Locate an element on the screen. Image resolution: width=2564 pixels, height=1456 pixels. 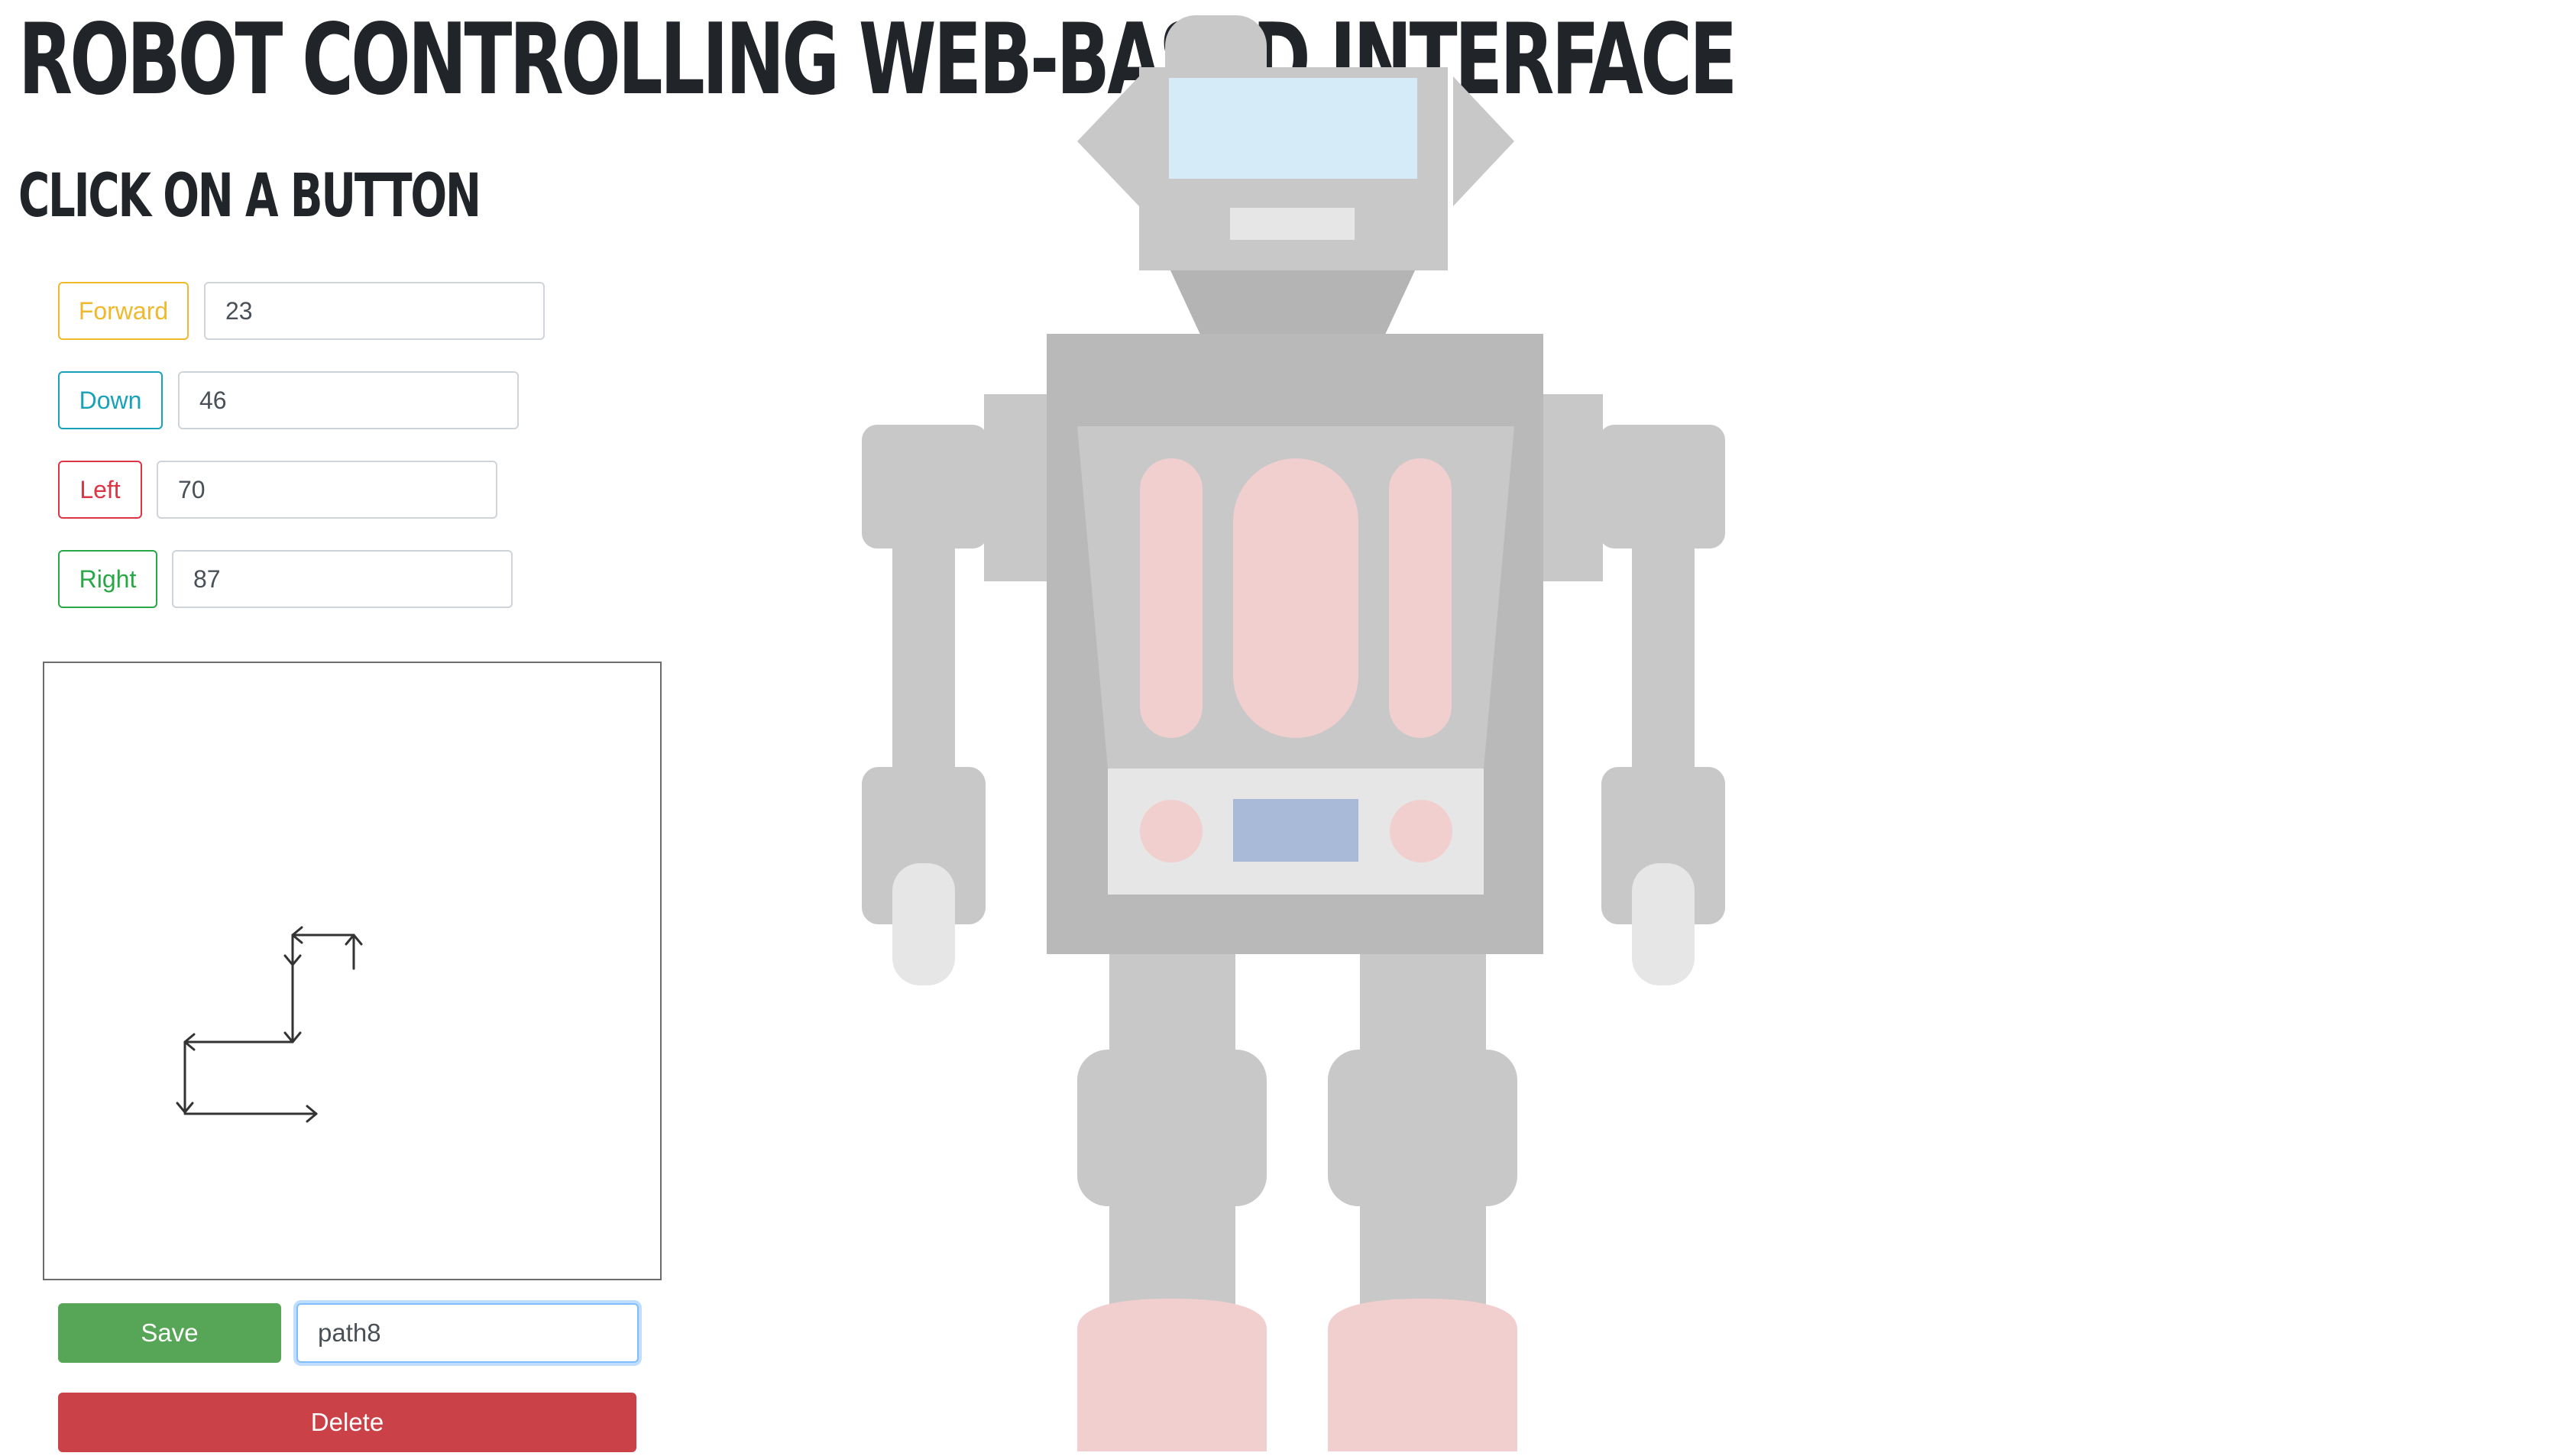
robot-panel-light-left is located at coordinates (1171, 831).